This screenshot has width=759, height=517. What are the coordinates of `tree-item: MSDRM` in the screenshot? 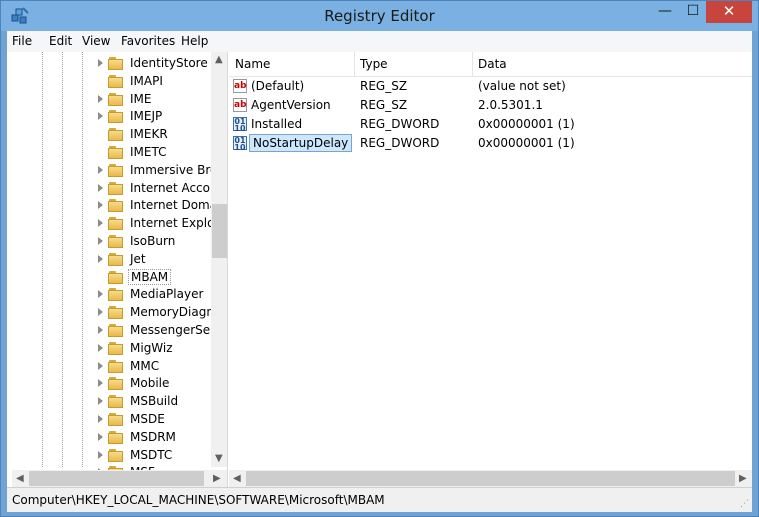 It's located at (112, 438).